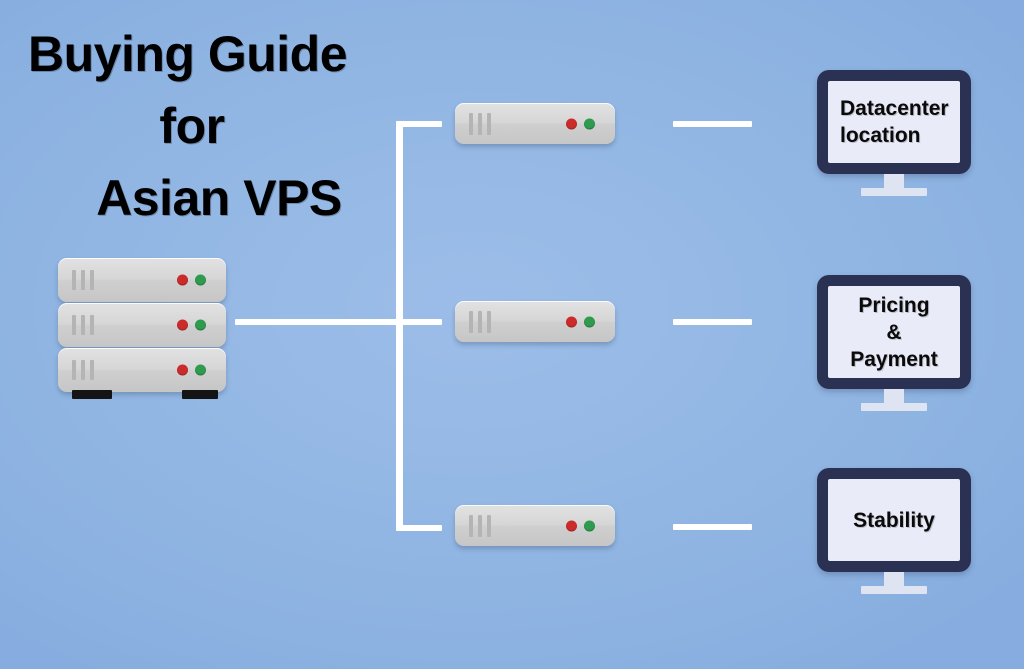 Image resolution: width=1024 pixels, height=669 pixels. I want to click on monitor-1-line-2: location, so click(880, 135).